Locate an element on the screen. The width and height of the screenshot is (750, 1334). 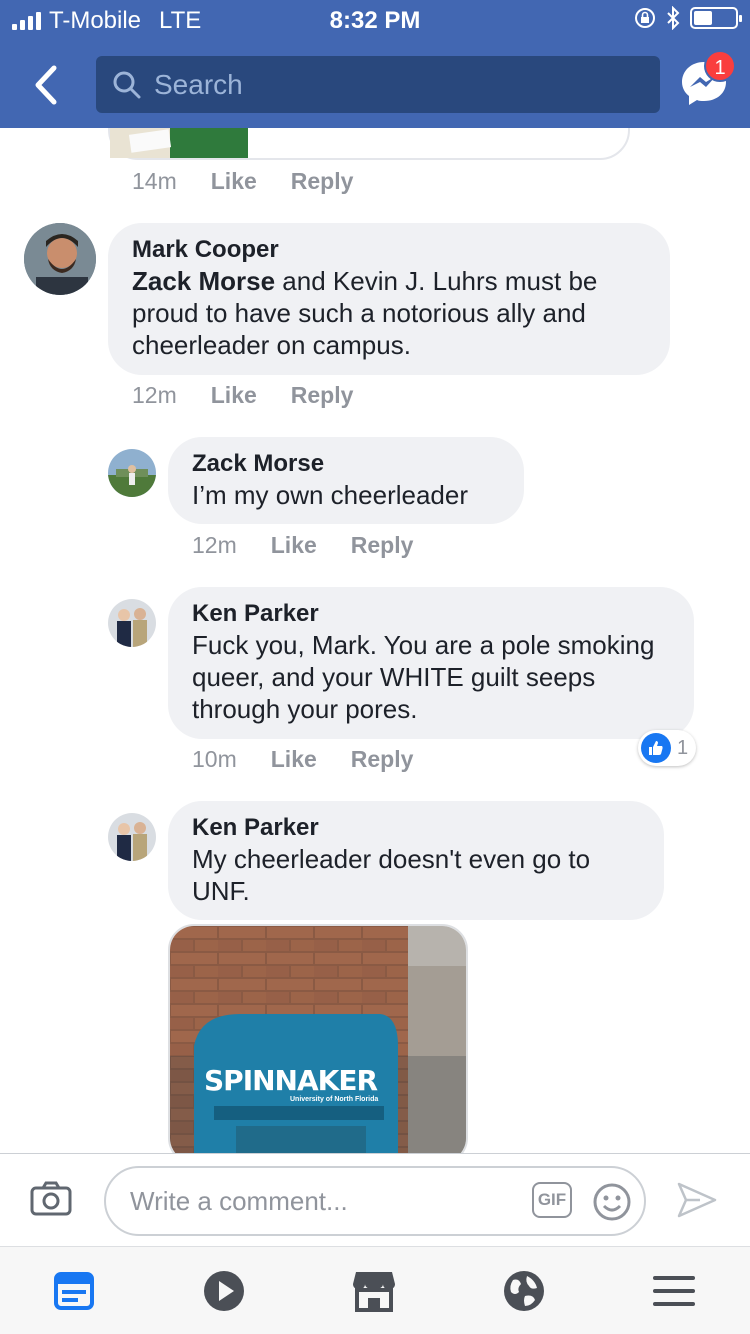
tab-marketplace is located at coordinates (374, 1291).